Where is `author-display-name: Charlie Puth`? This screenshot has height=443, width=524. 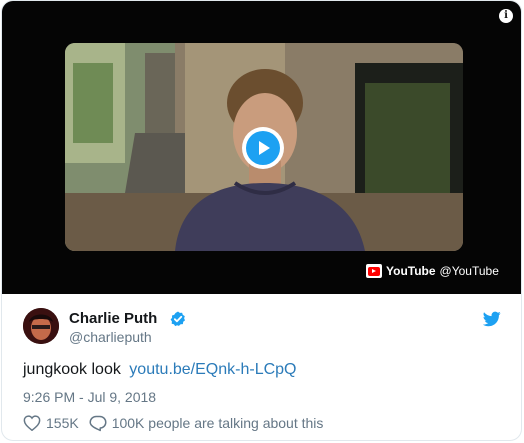
author-display-name: Charlie Puth is located at coordinates (113, 318).